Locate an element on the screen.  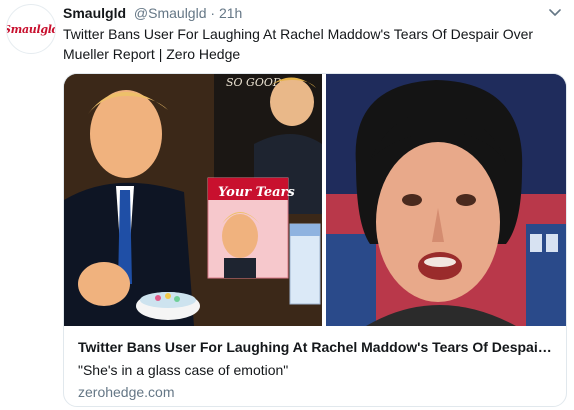
cereal-box-title: Your Tears is located at coordinates (256, 192).